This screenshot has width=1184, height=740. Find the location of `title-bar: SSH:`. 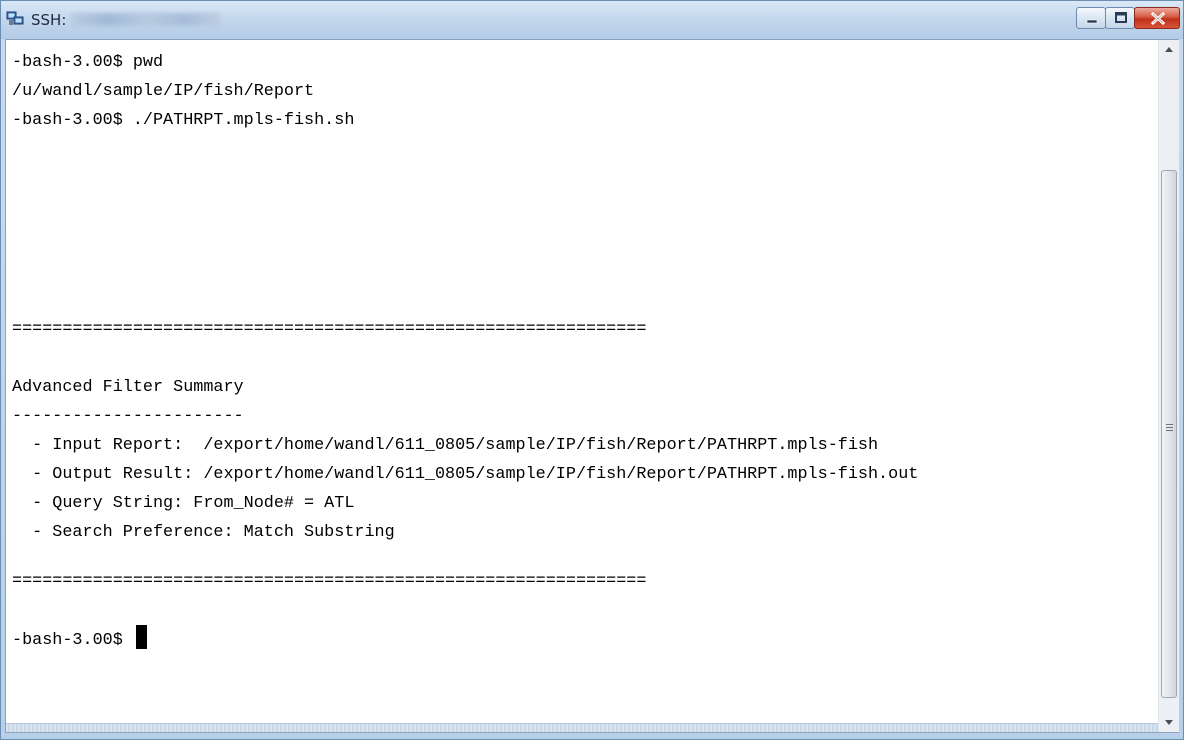

title-bar: SSH: is located at coordinates (592, 20).